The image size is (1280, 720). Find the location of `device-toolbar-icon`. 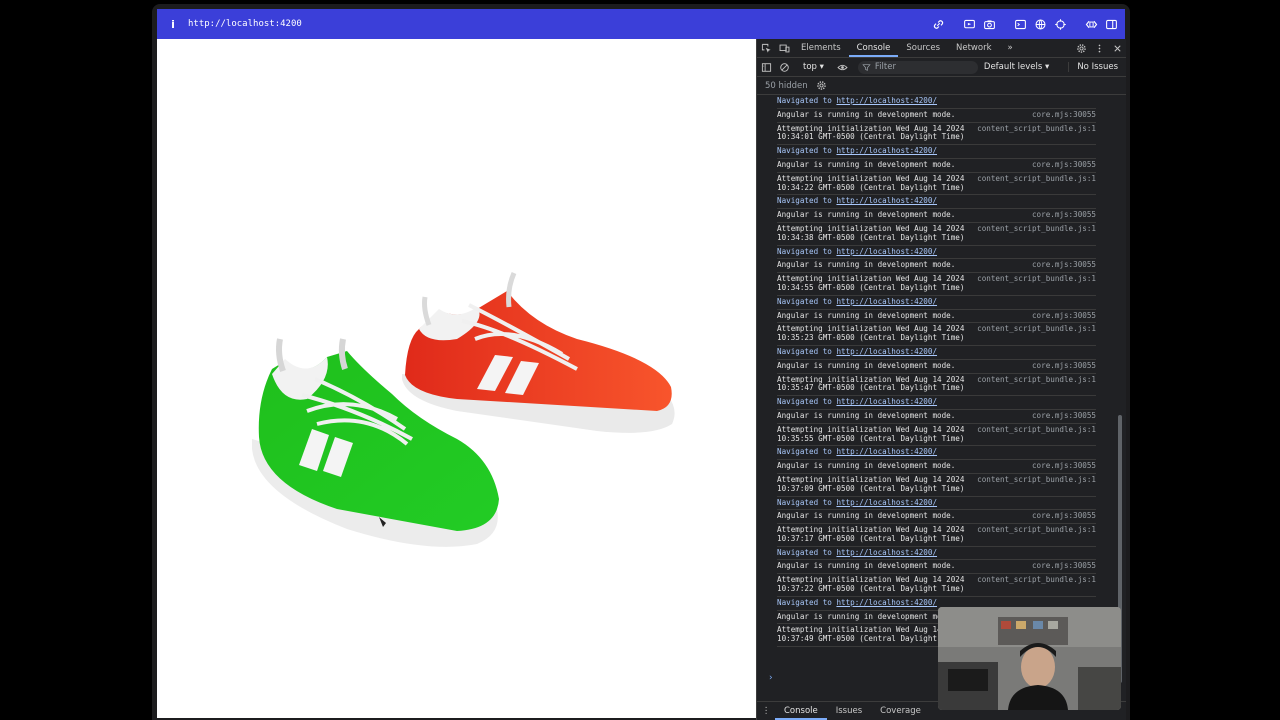

device-toolbar-icon is located at coordinates (784, 48).